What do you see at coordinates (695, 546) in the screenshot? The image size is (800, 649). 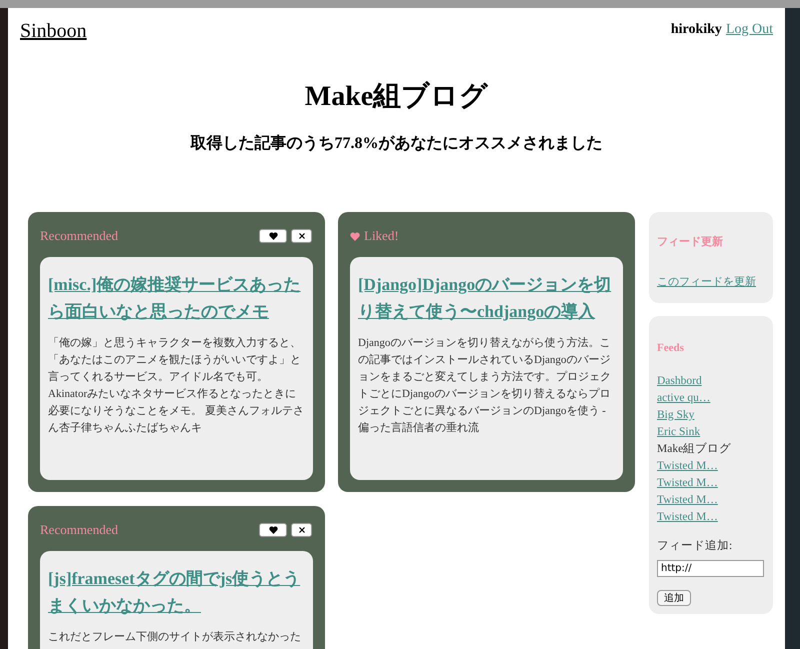 I see `add-feed-label: フィード追加:` at bounding box center [695, 546].